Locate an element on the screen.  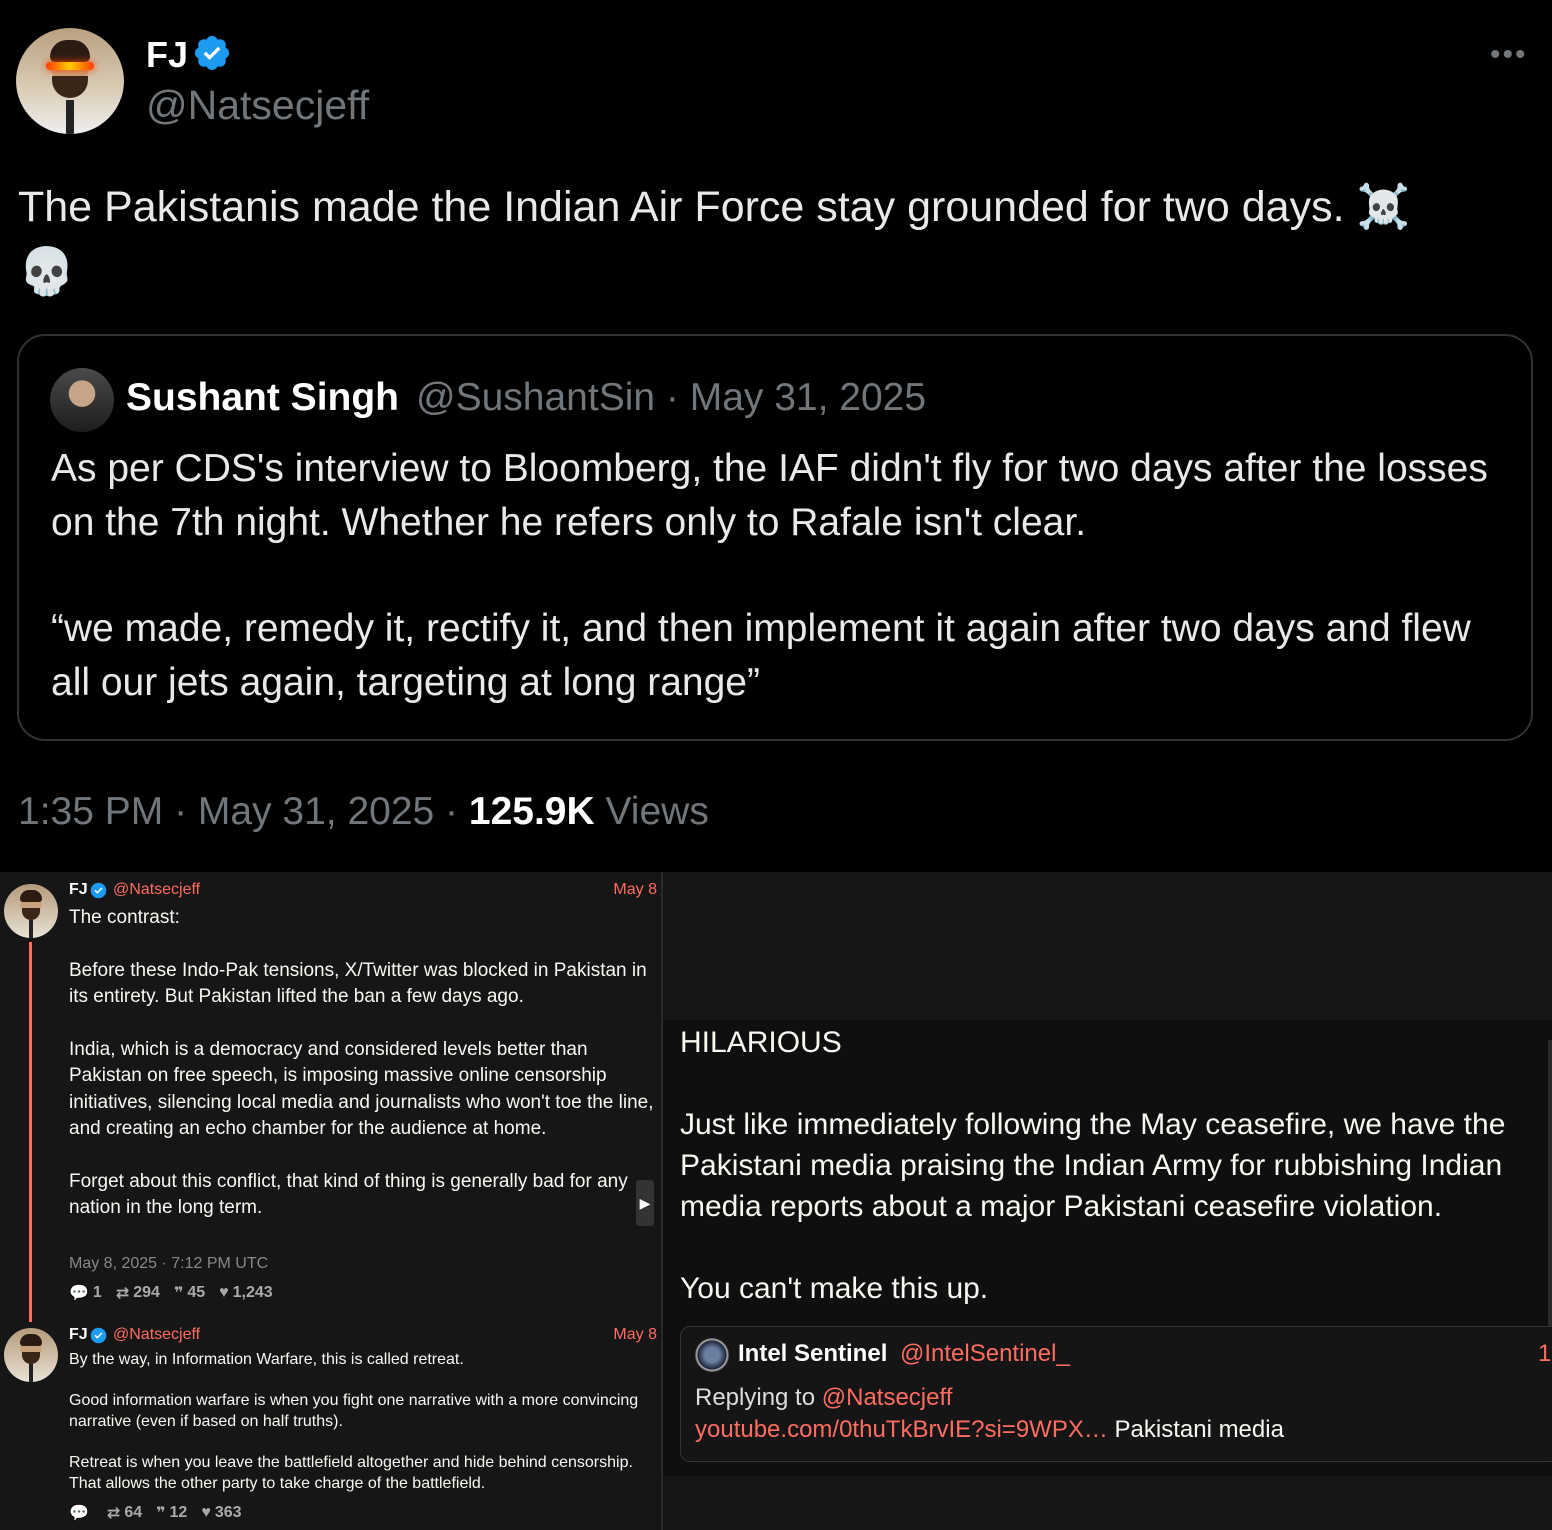
like-stat: ♥ 363 is located at coordinates (221, 1513).